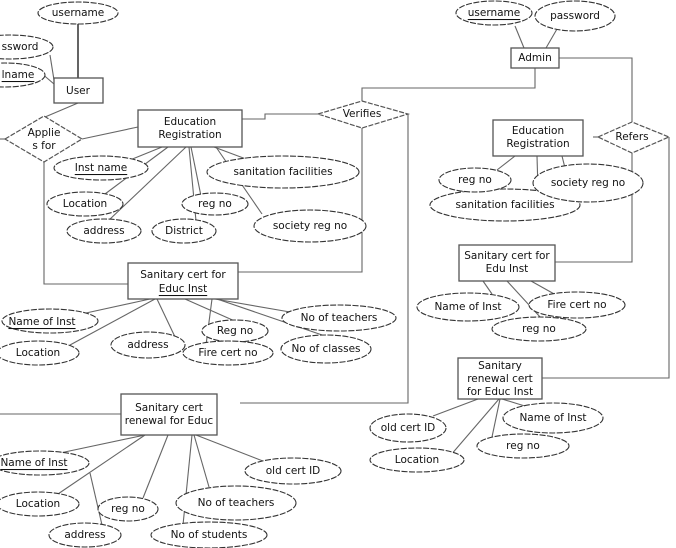 The width and height of the screenshot is (676, 548). I want to click on entity-label: Educ Inst, so click(183, 289).